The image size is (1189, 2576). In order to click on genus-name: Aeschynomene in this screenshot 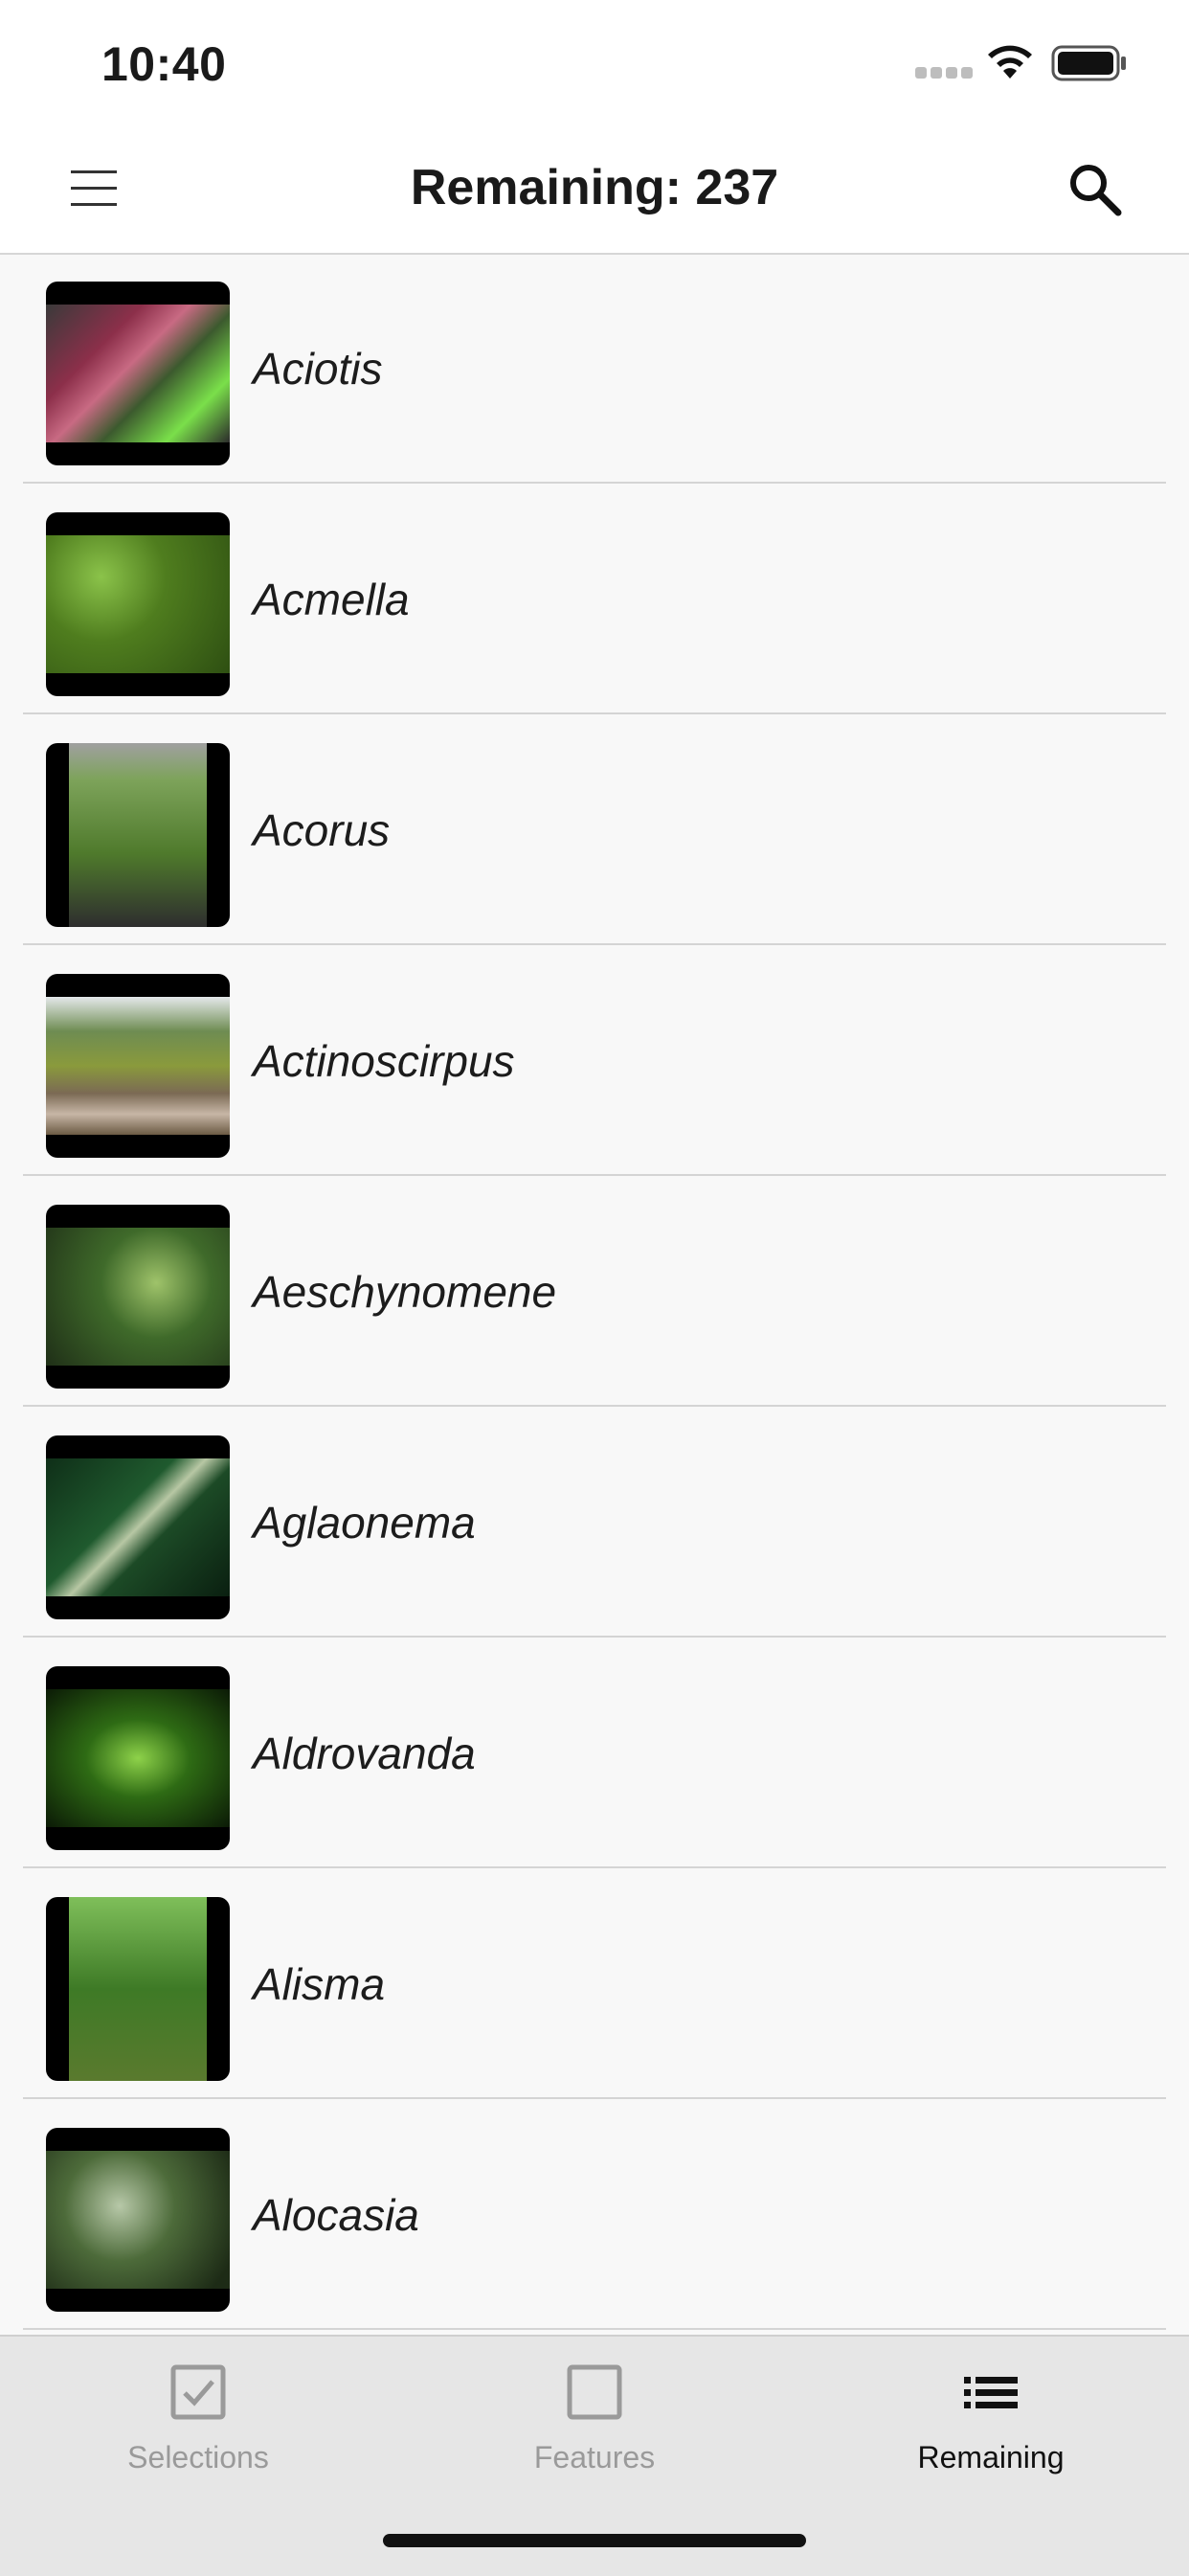, I will do `click(405, 1292)`.